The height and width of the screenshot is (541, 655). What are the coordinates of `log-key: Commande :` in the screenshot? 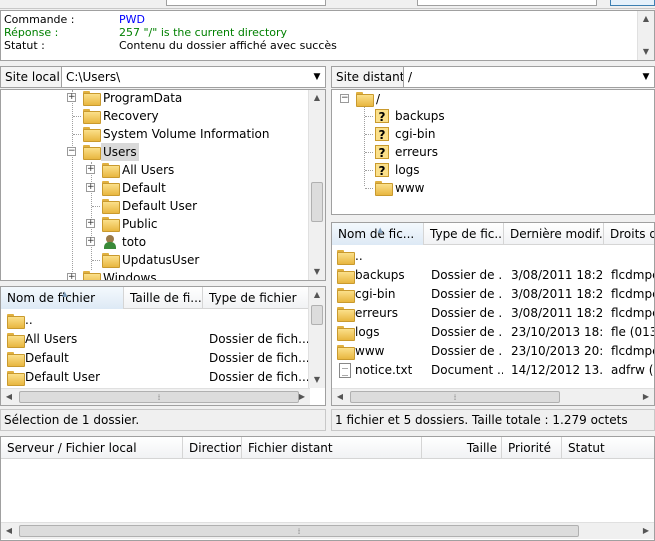 It's located at (39, 19).